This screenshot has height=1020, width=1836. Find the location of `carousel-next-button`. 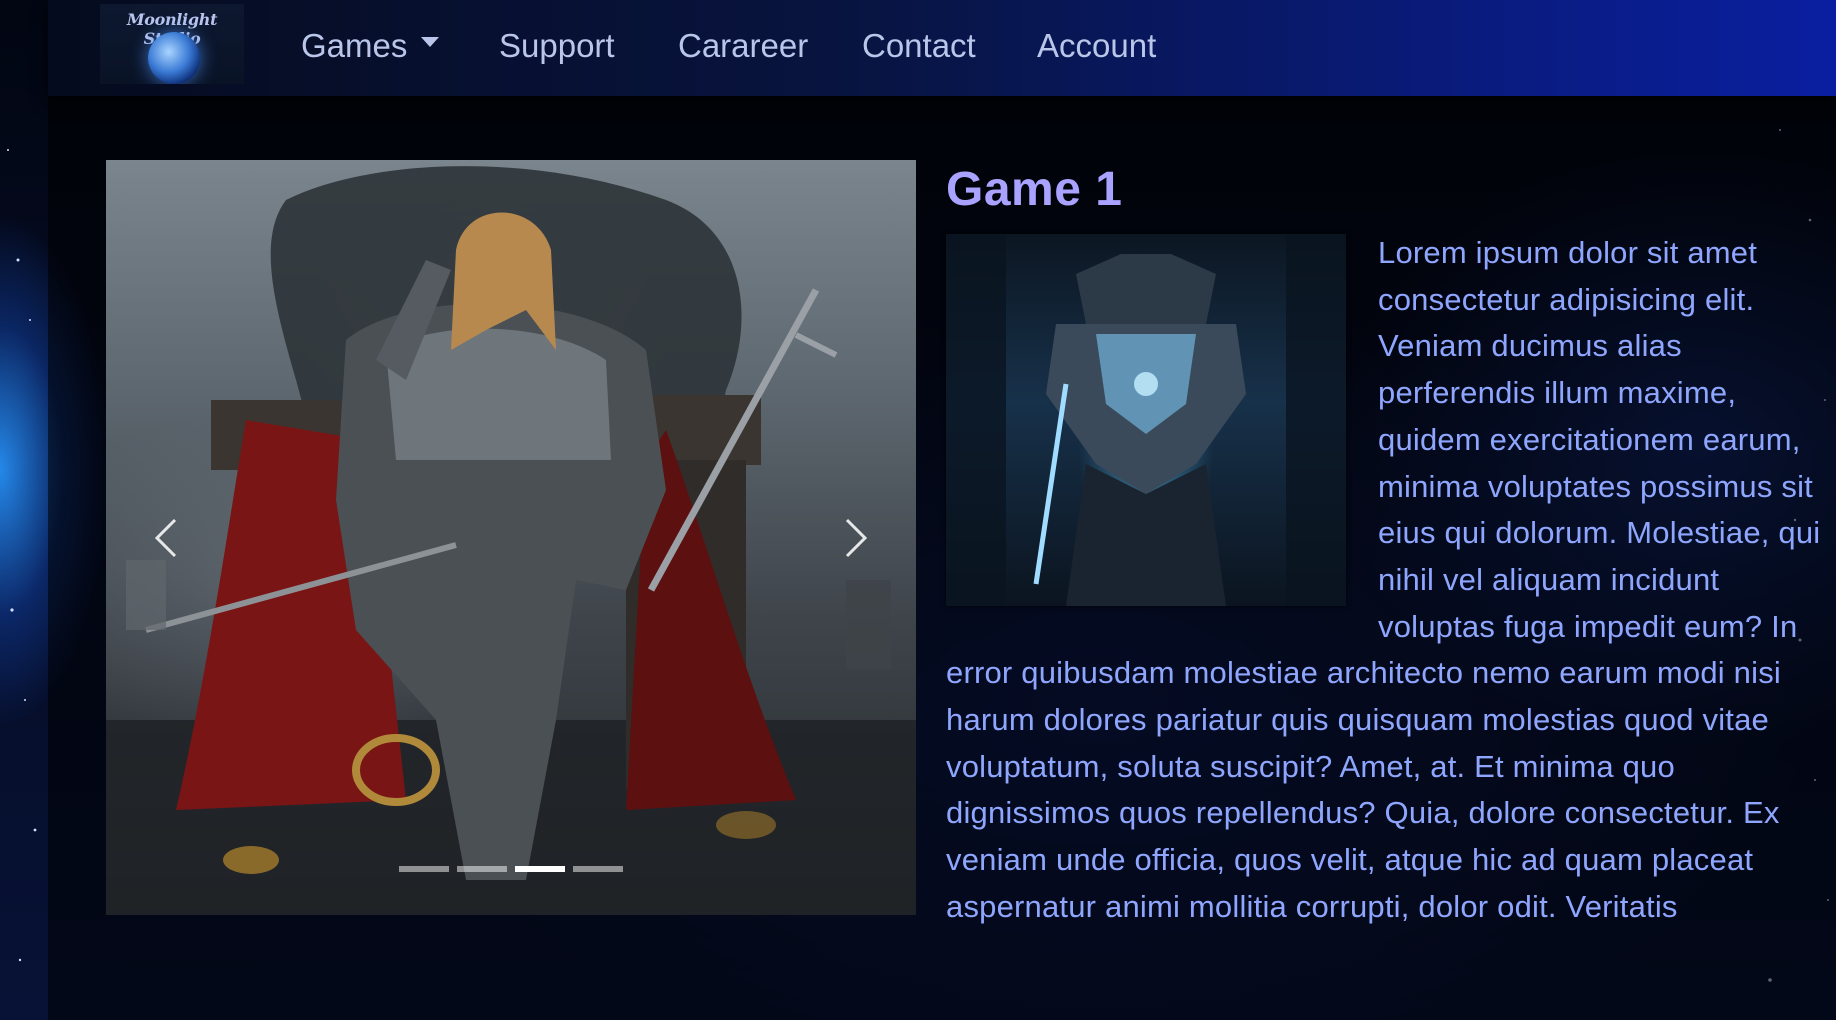

carousel-next-button is located at coordinates (856, 537).